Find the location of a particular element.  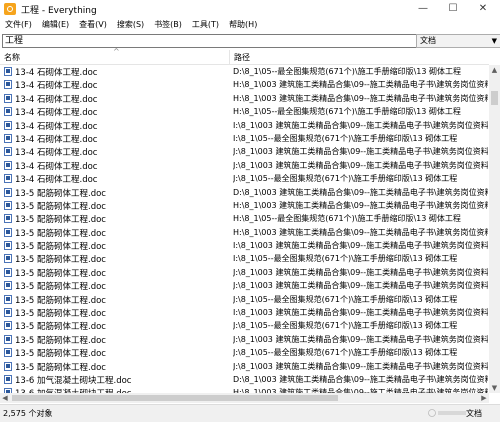

menu-bookmarks: 书签(B) is located at coordinates (168, 25).